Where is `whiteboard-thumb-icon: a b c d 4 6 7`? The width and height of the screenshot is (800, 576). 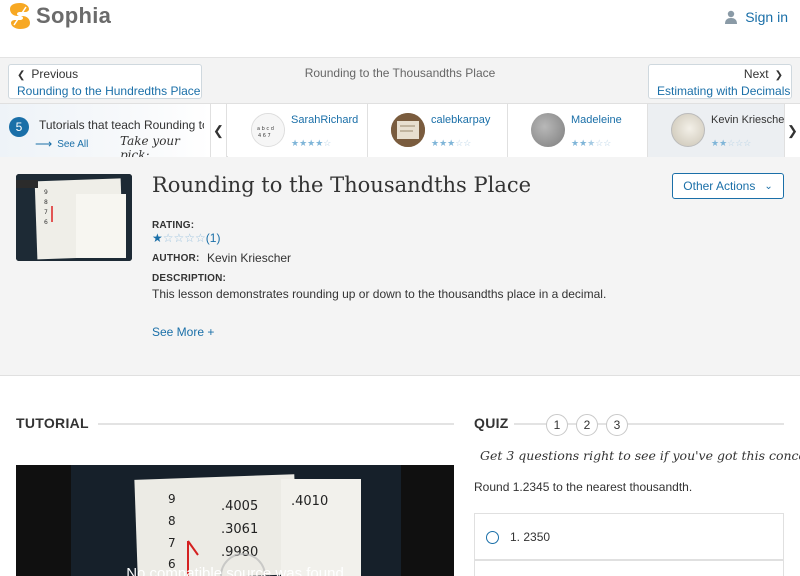
whiteboard-thumb-icon: a b c d 4 6 7 is located at coordinates (268, 130).